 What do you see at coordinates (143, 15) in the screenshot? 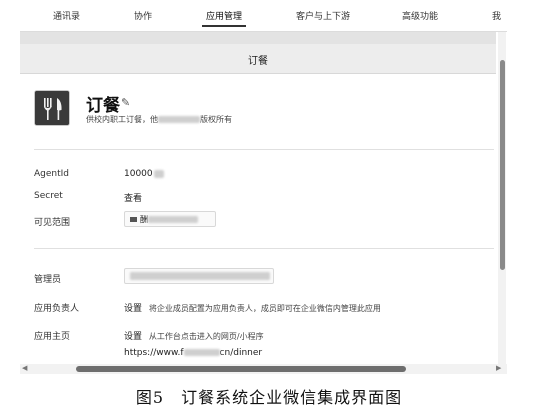
I see `tab-collaboration: 协作` at bounding box center [143, 15].